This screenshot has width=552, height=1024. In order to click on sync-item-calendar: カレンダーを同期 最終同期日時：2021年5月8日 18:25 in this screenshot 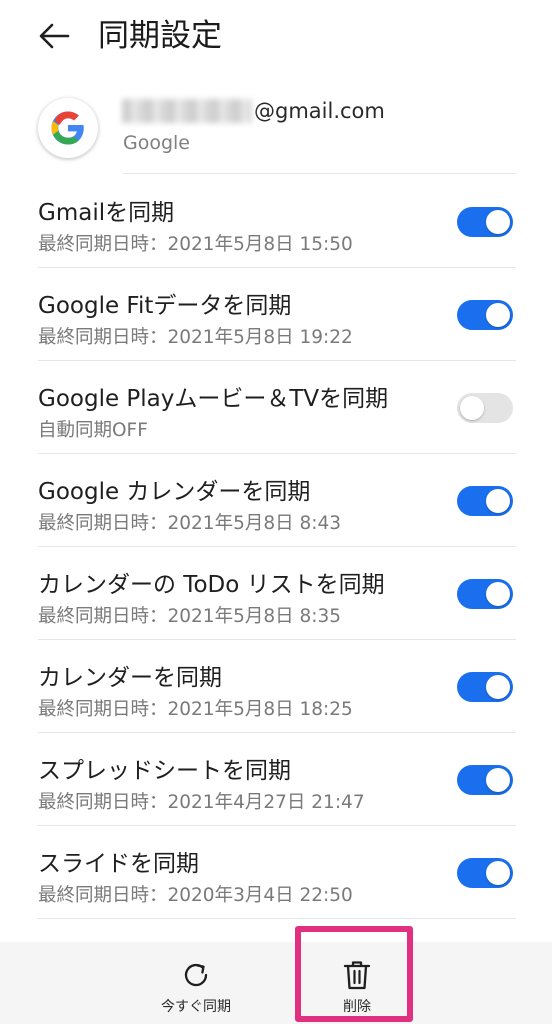, I will do `click(276, 686)`.